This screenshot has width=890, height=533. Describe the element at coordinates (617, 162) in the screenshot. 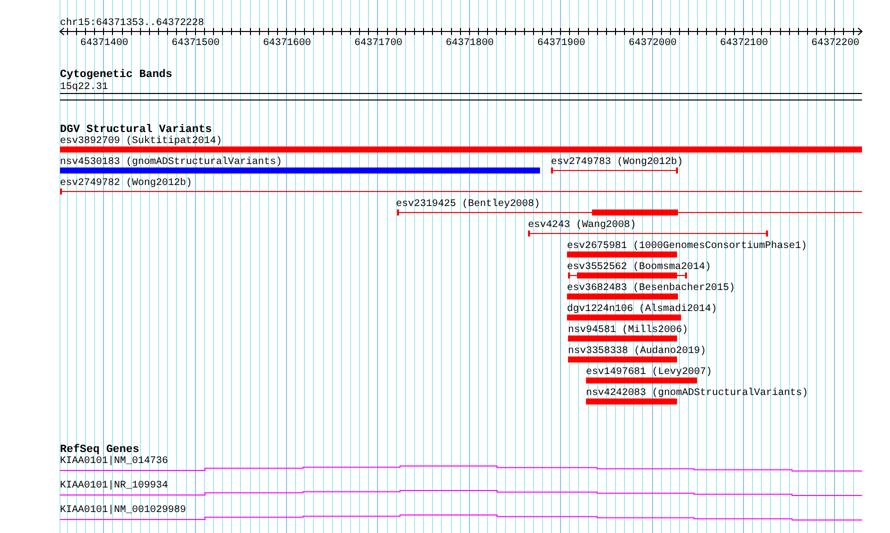

I see `feature-label: esv2749783 (Wong2012b)` at that location.